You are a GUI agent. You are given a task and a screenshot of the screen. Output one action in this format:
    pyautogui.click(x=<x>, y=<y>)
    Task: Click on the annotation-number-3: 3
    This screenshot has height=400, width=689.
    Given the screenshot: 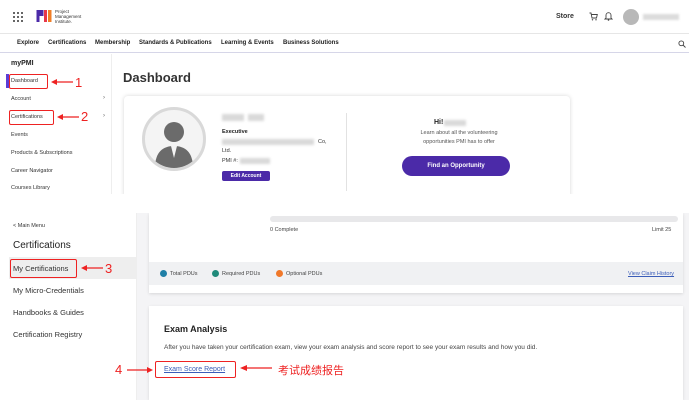 What is the action you would take?
    pyautogui.click(x=109, y=268)
    